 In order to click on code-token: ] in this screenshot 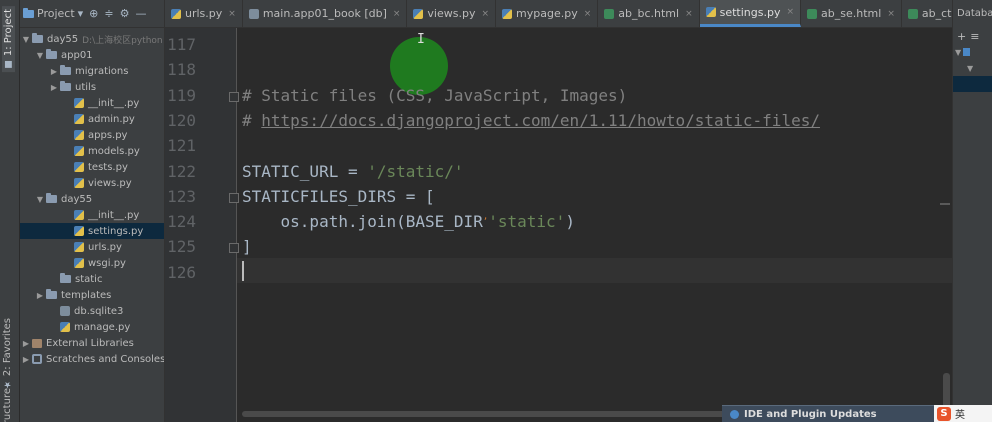, I will do `click(247, 247)`.